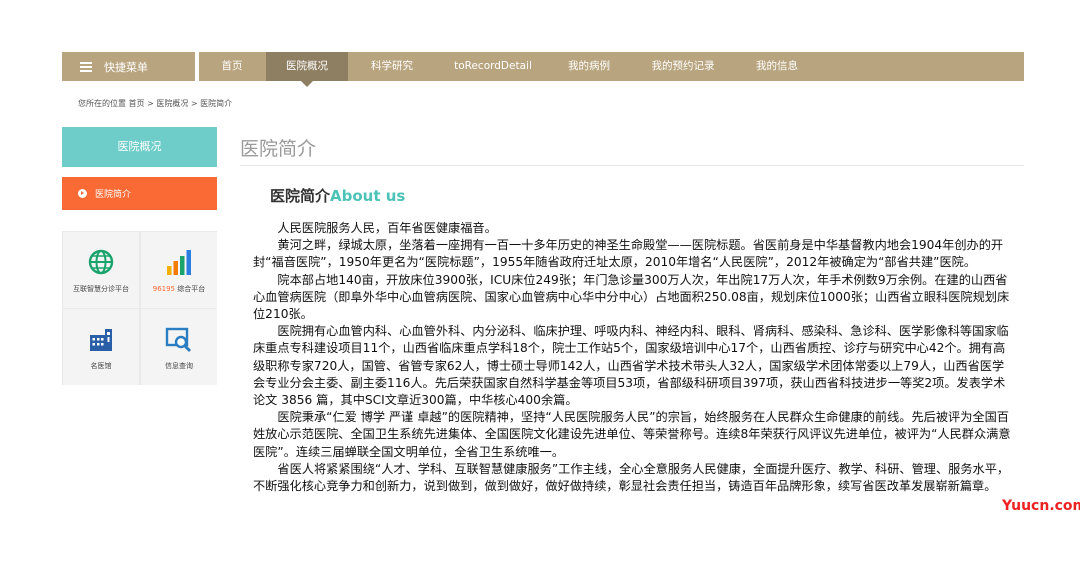 The height and width of the screenshot is (561, 1080). Describe the element at coordinates (139, 308) in the screenshot. I see `quick-links-grid: 互联智慧分诊平台 96195 综合平台 名医馆 信息查询` at that location.